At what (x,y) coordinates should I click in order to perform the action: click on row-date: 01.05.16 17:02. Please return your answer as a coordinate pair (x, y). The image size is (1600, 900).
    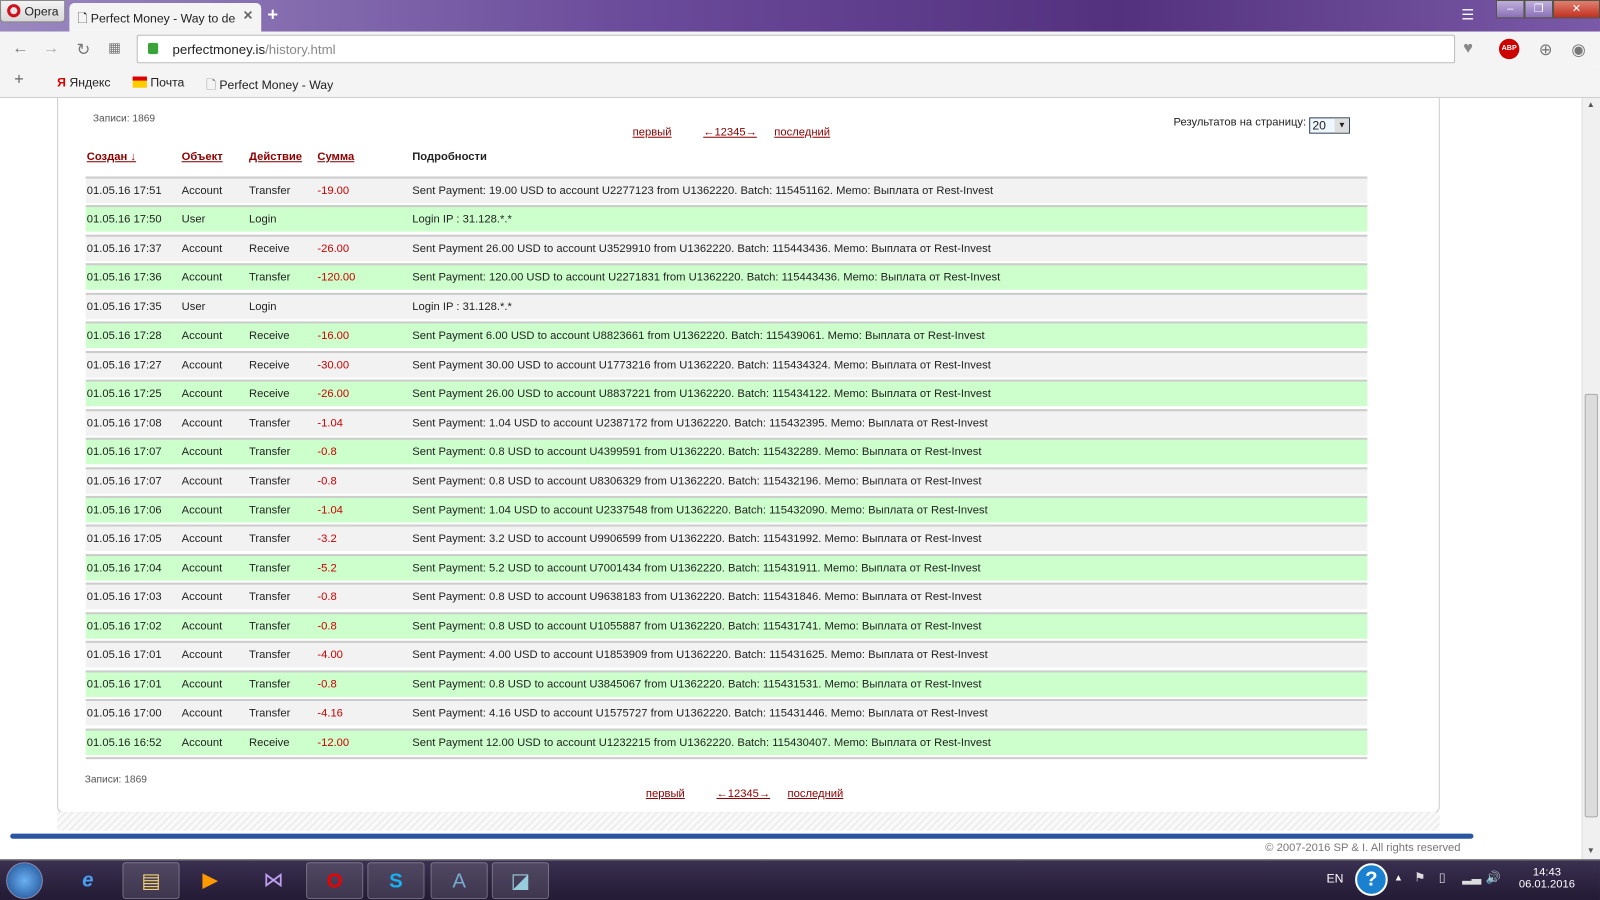
    Looking at the image, I should click on (124, 626).